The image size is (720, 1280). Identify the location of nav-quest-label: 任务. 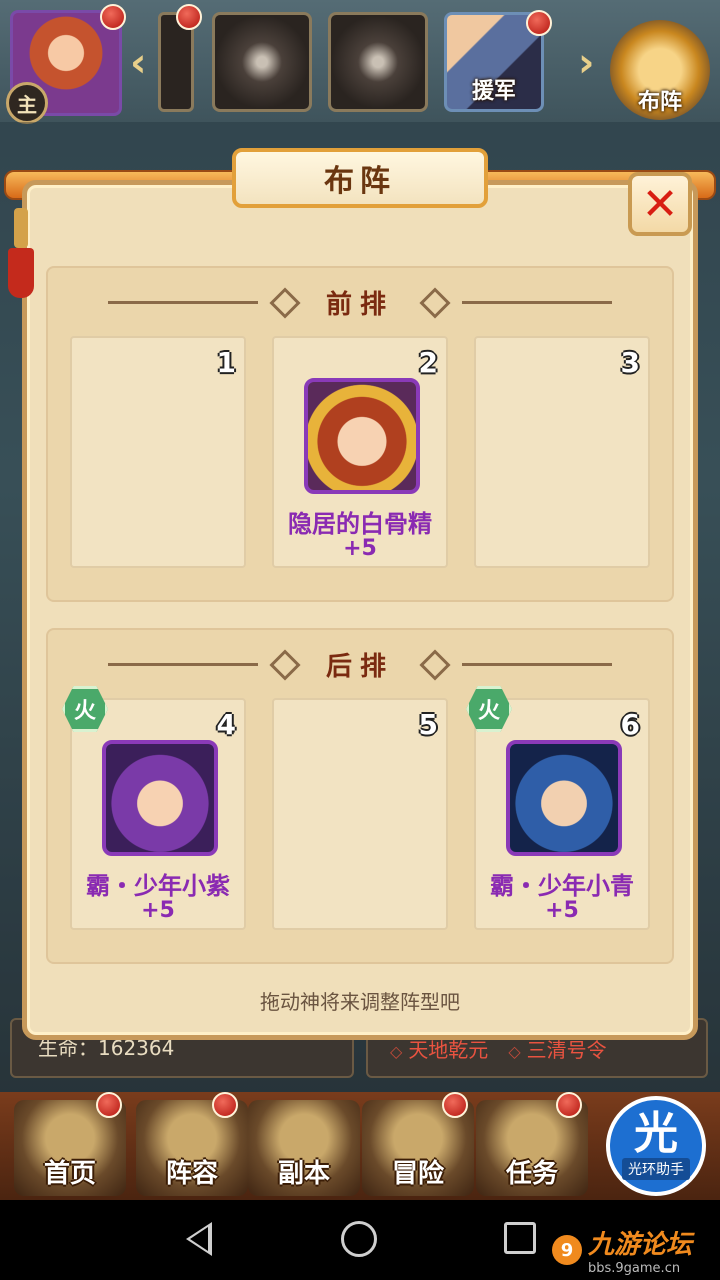
(531, 1174).